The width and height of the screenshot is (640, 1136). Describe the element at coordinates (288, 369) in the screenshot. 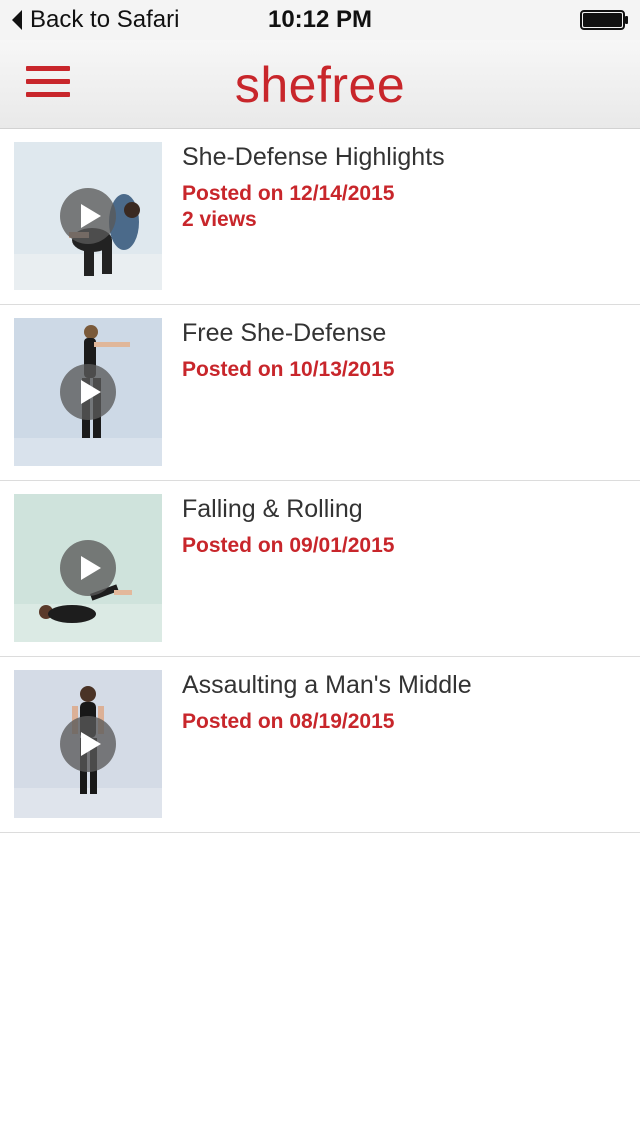

I see `video-posted-date: Posted on 10/13/2015` at that location.